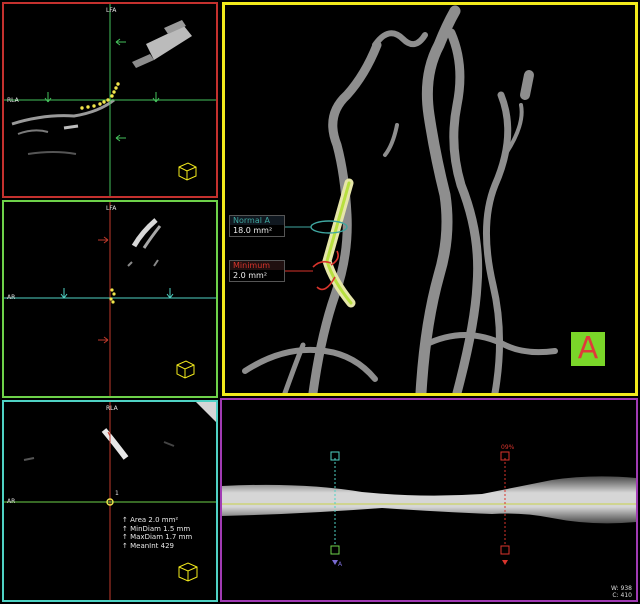 The width and height of the screenshot is (640, 604). Describe the element at coordinates (257, 220) in the screenshot. I see `normal-label: Normal A` at that location.